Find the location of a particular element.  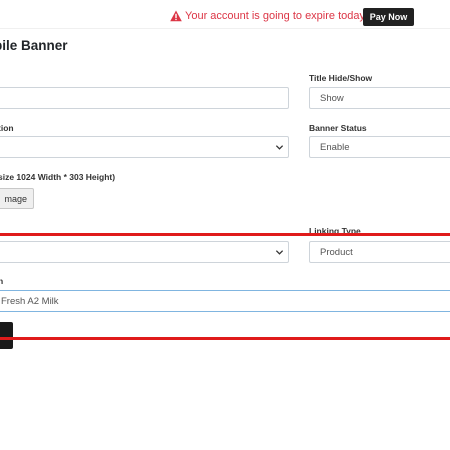

expiry-warning-text: Your account is going to expire today. is located at coordinates (276, 16).